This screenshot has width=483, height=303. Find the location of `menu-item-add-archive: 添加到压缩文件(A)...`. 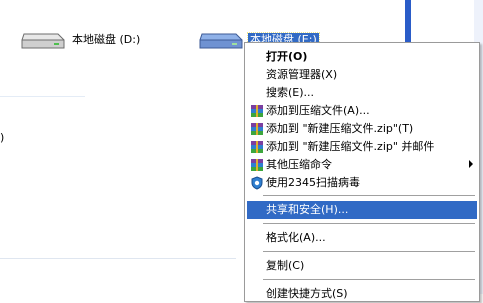

menu-item-add-archive: 添加到压缩文件(A)... is located at coordinates (362, 111).